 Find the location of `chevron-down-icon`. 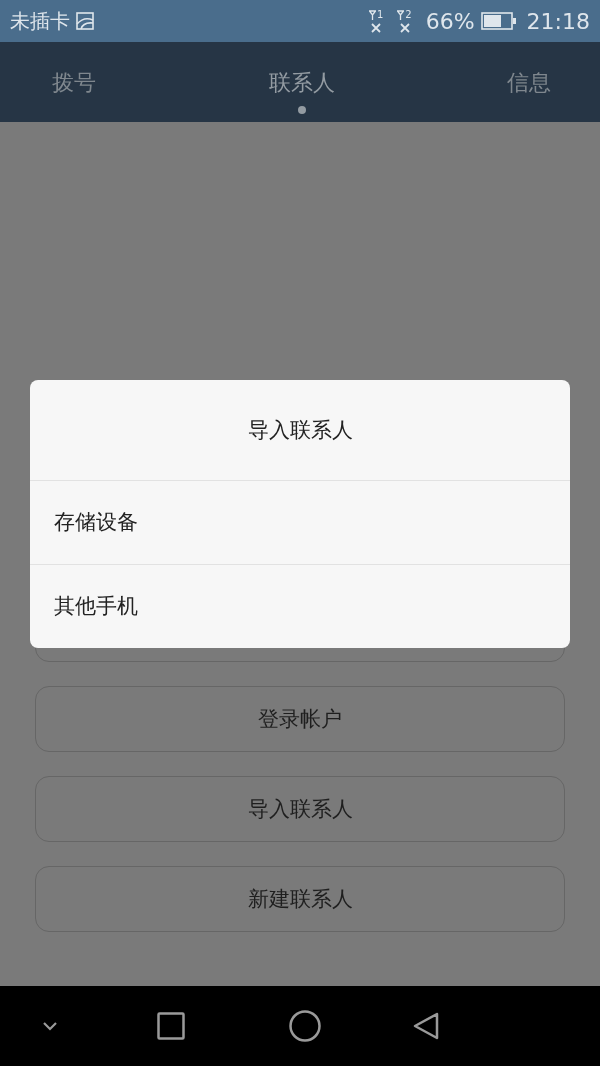

chevron-down-icon is located at coordinates (50, 1026).